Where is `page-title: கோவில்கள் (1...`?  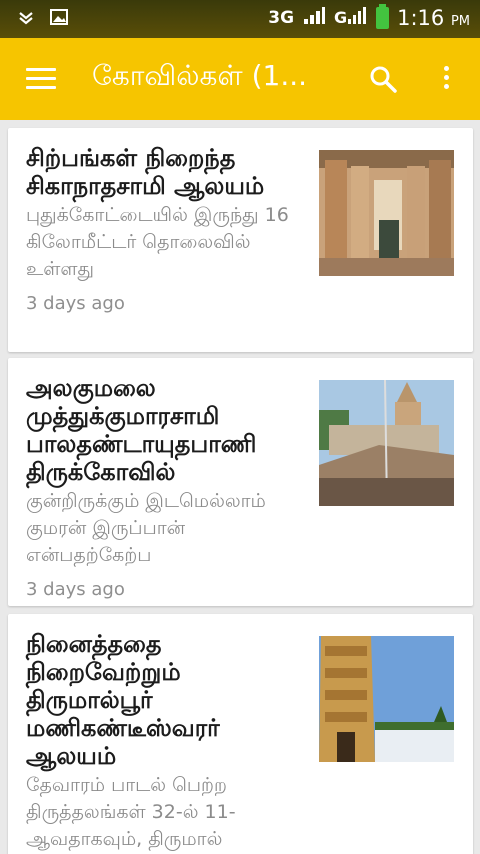
page-title: கோவில்கள் (1... is located at coordinates (200, 75).